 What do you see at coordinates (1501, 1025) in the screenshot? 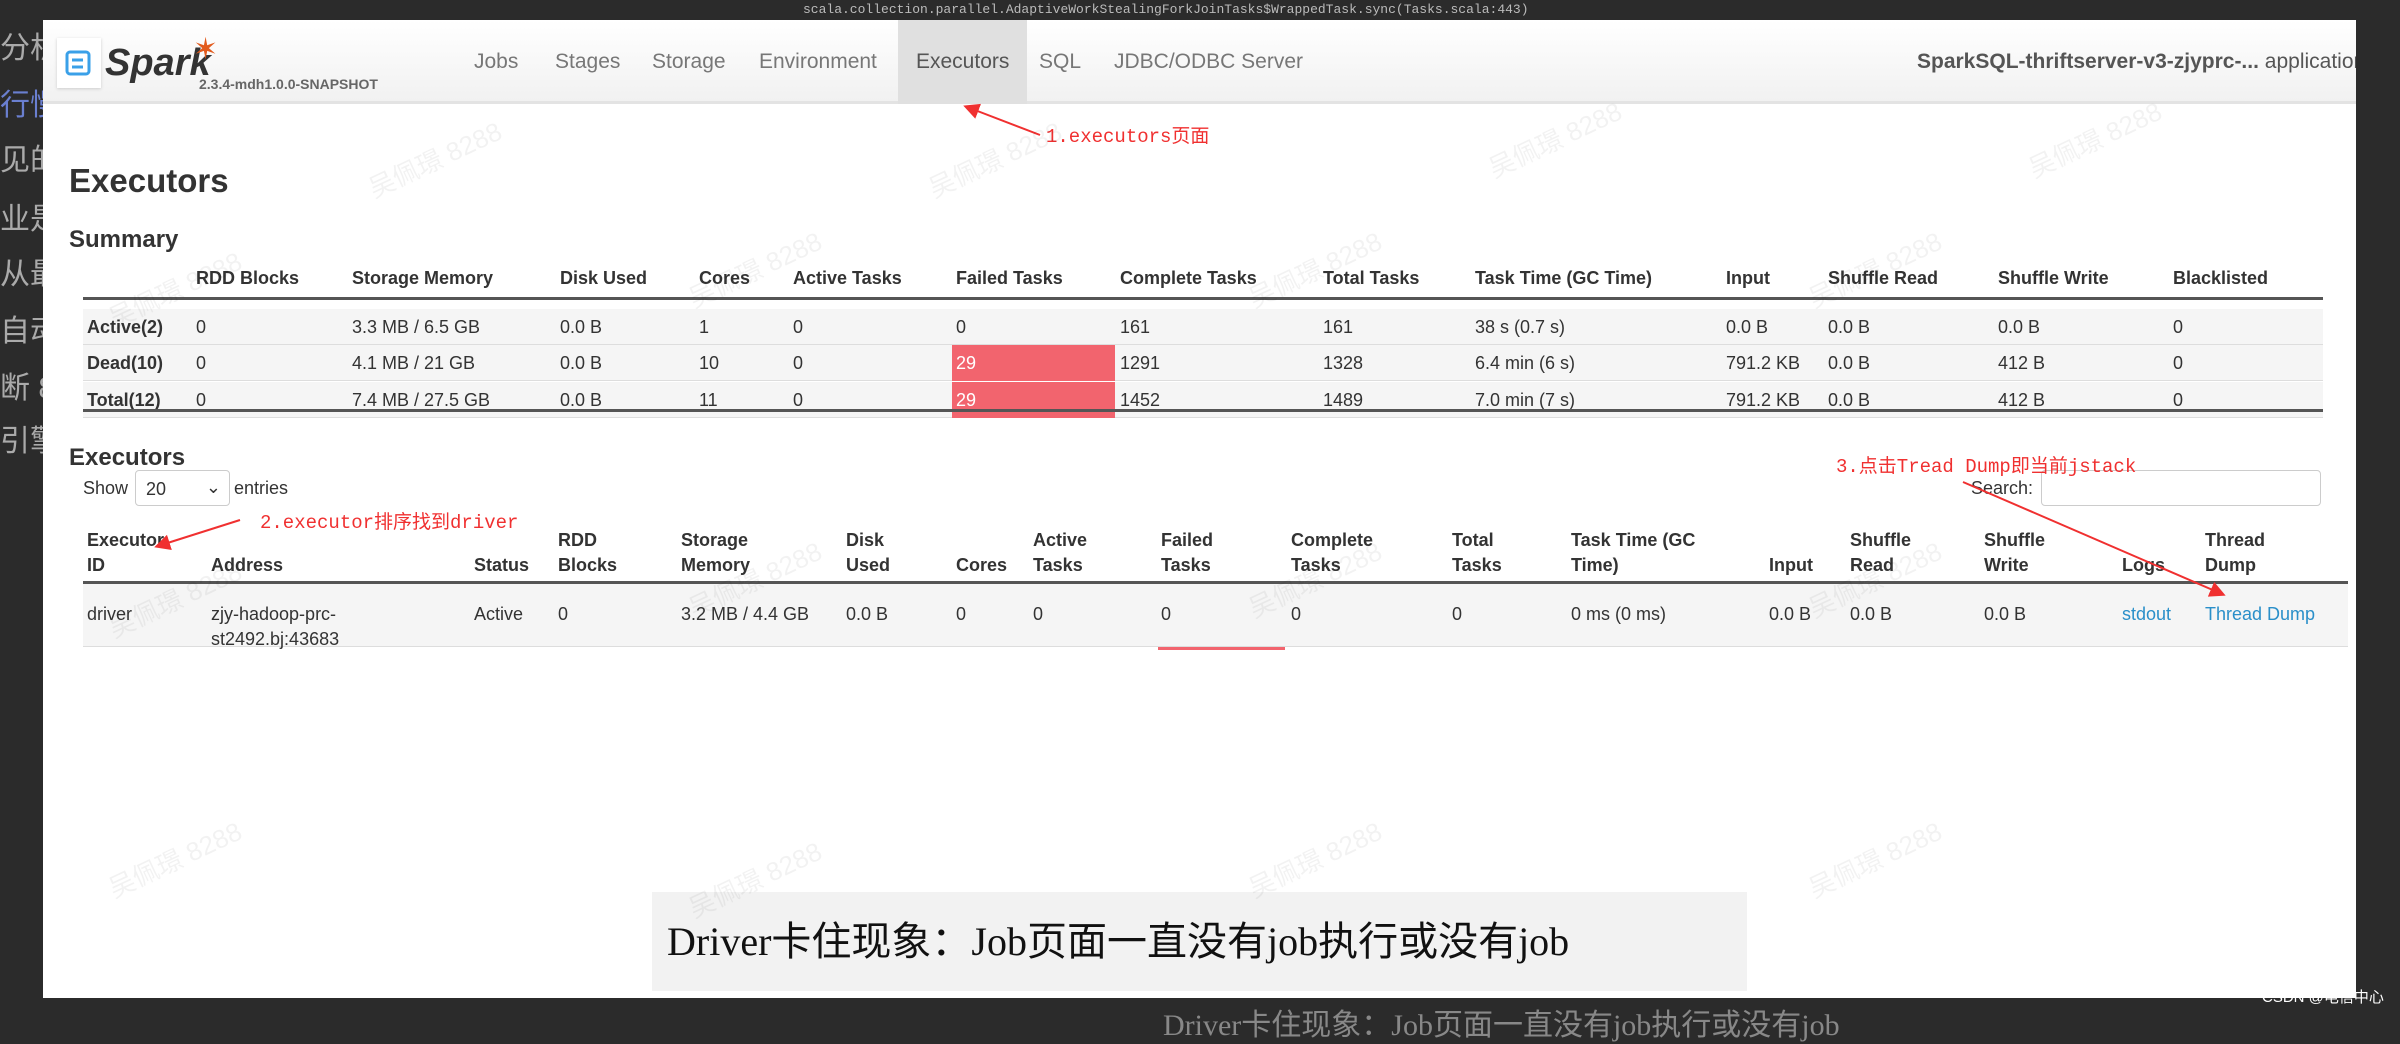
I see `background-caption: Driver卡住现象：Job页面一直没有job执行或没有job` at bounding box center [1501, 1025].